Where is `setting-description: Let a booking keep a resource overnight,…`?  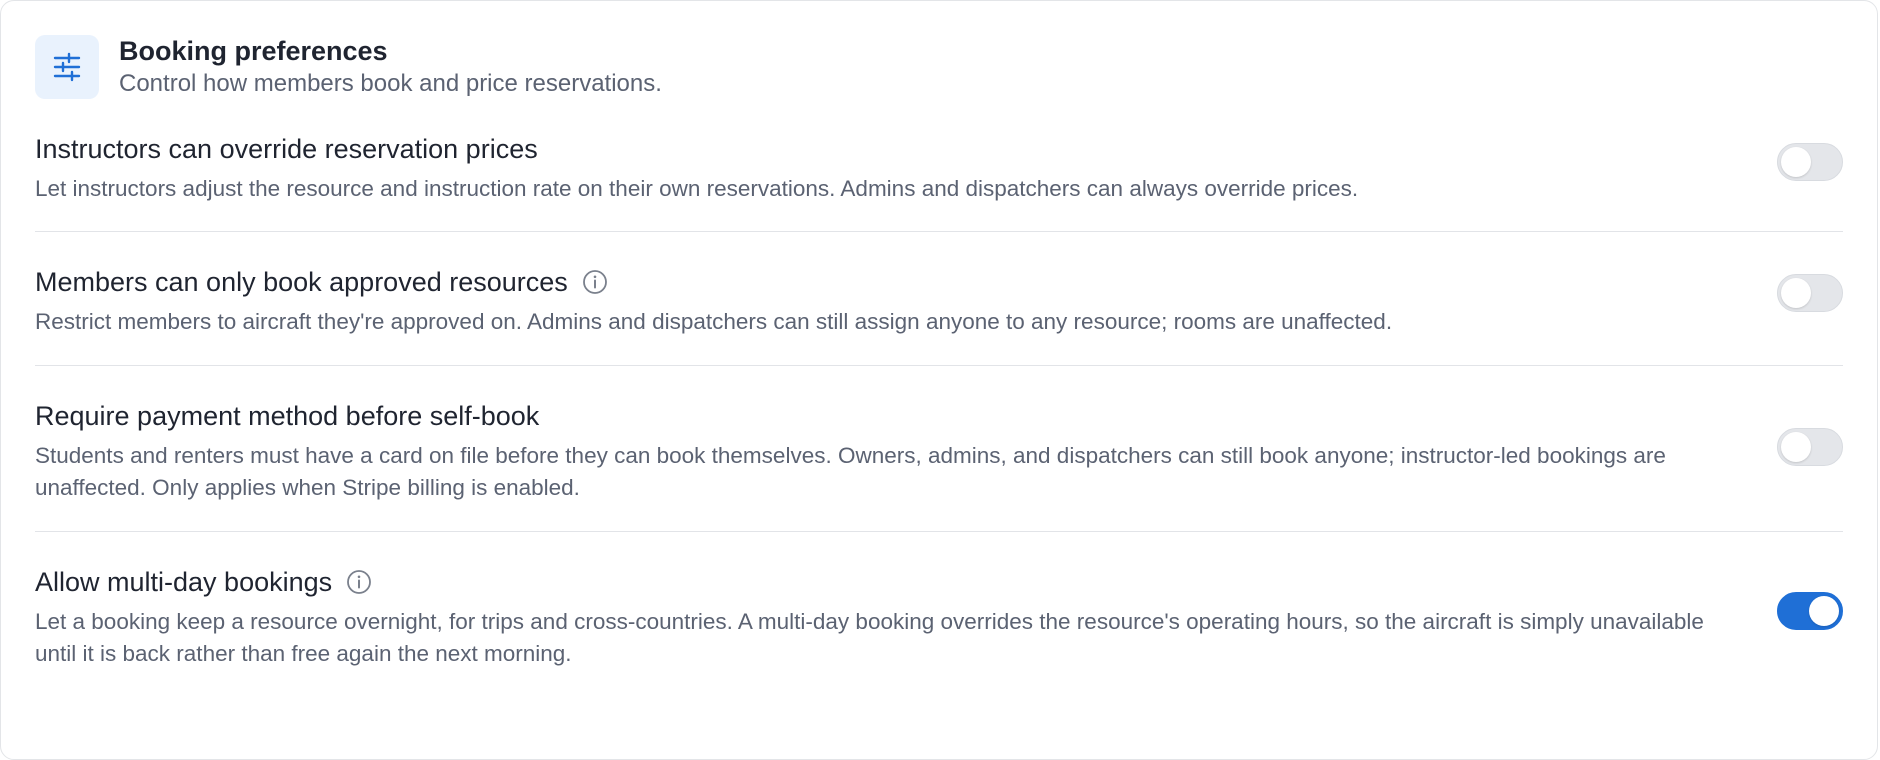 setting-description: Let a booking keep a resource overnight,… is located at coordinates (869, 637).